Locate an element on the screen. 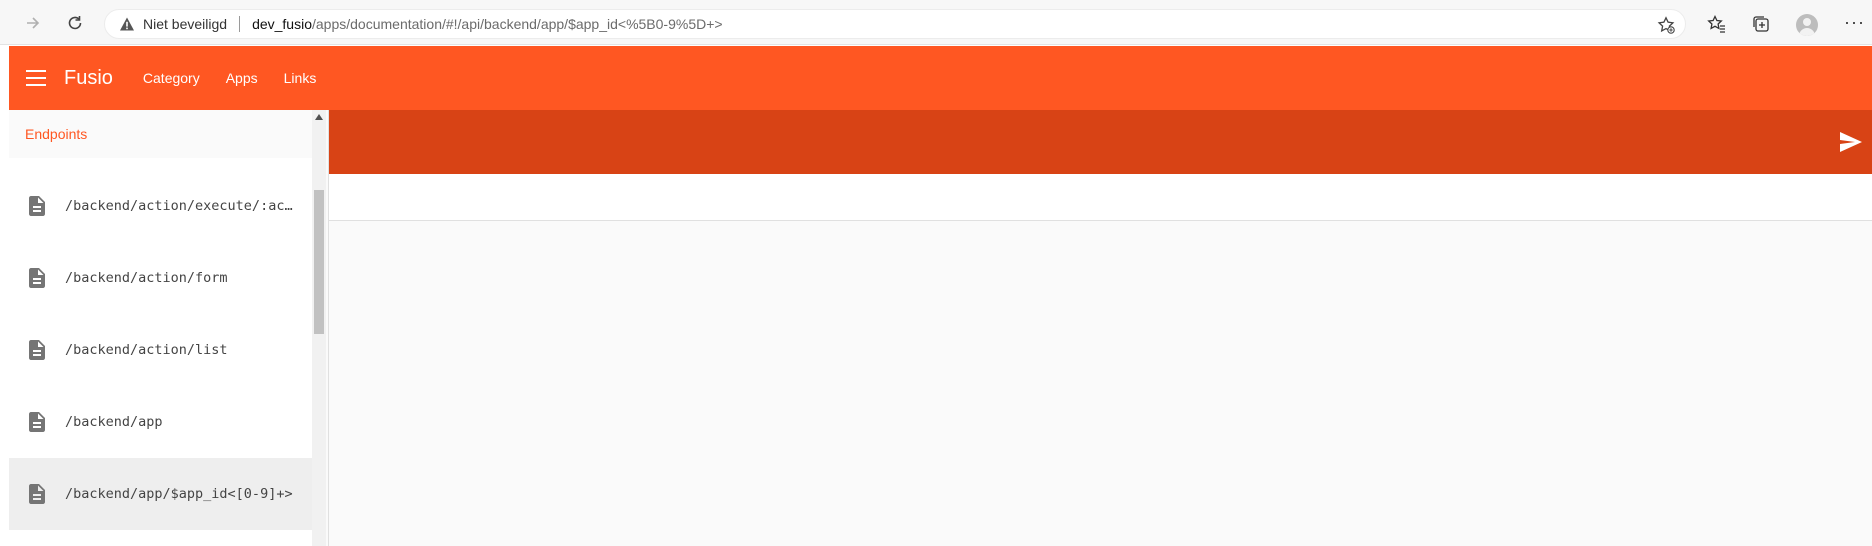  endpoint-label: /backend/action/list is located at coordinates (146, 350).